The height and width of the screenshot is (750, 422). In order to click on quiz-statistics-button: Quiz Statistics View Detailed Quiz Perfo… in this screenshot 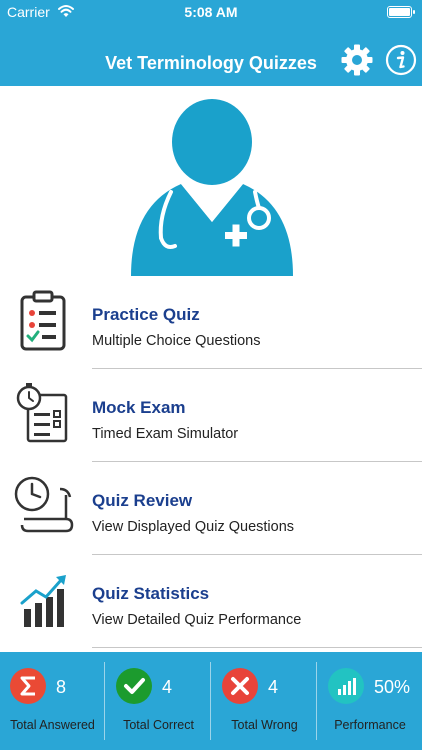, I will do `click(211, 601)`.